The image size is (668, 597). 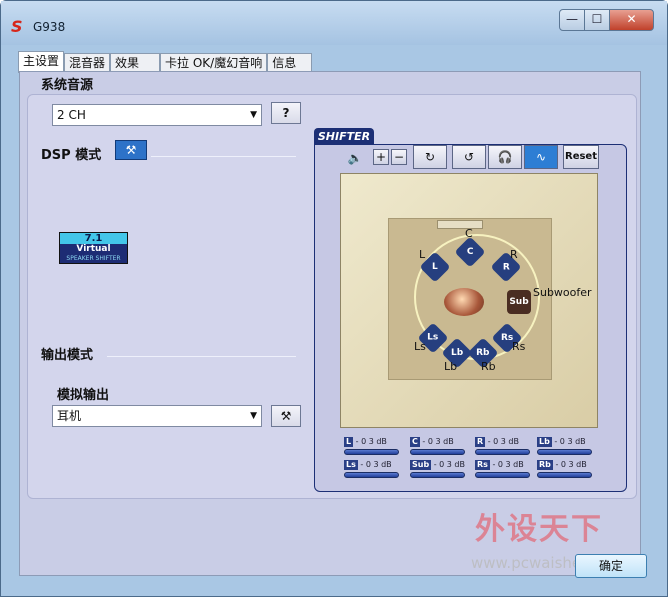 I want to click on rotate-right-button: ↻, so click(x=430, y=157).